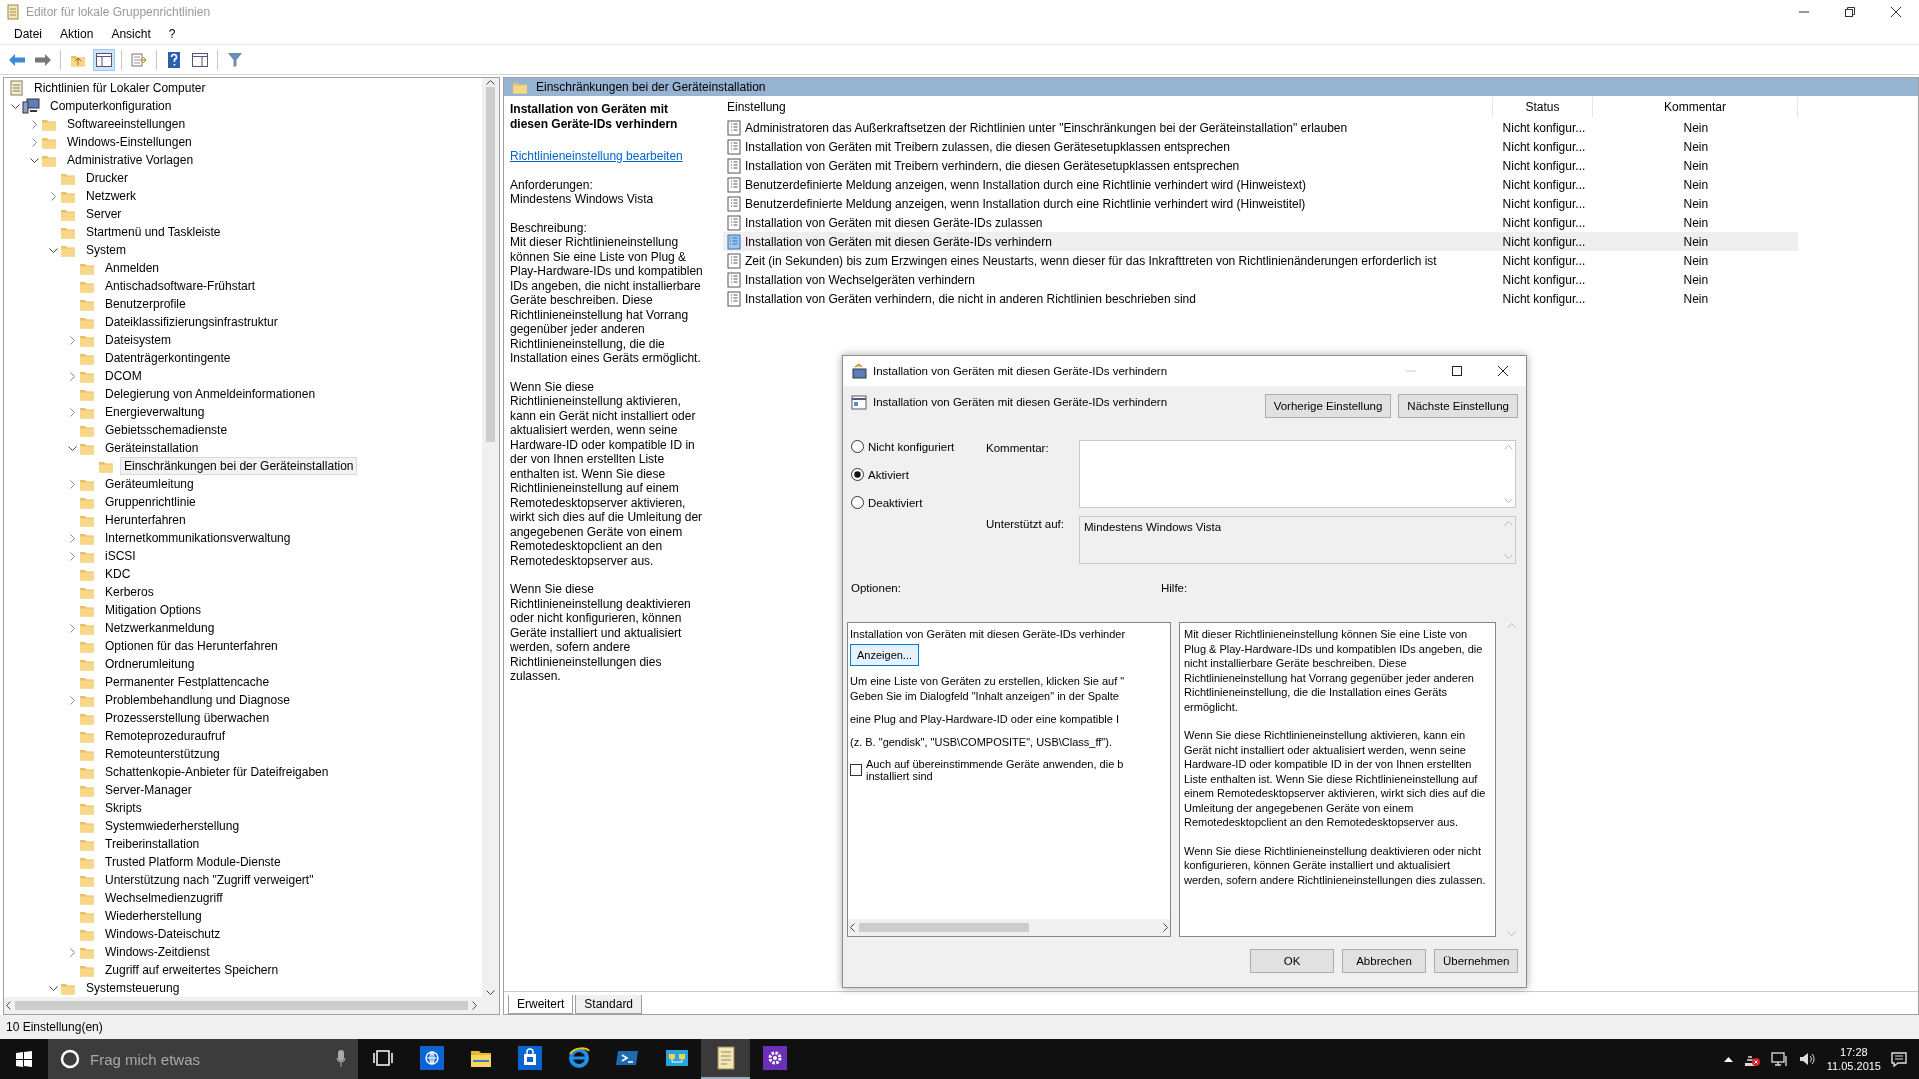  What do you see at coordinates (1260, 127) in the screenshot?
I see `table-row: Administratoren das Außerkraftsetzen der Richtlinien unter "Einschränkungen bei der Geräteinstallation" erlauben Nicht konfigur... Nein` at bounding box center [1260, 127].